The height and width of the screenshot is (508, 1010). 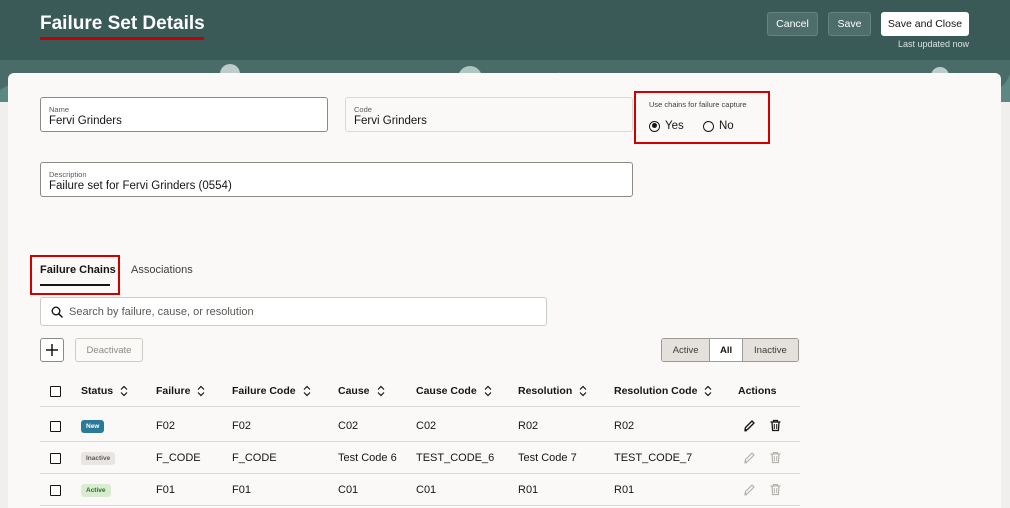 I want to click on failure-cell: F01, so click(x=165, y=490).